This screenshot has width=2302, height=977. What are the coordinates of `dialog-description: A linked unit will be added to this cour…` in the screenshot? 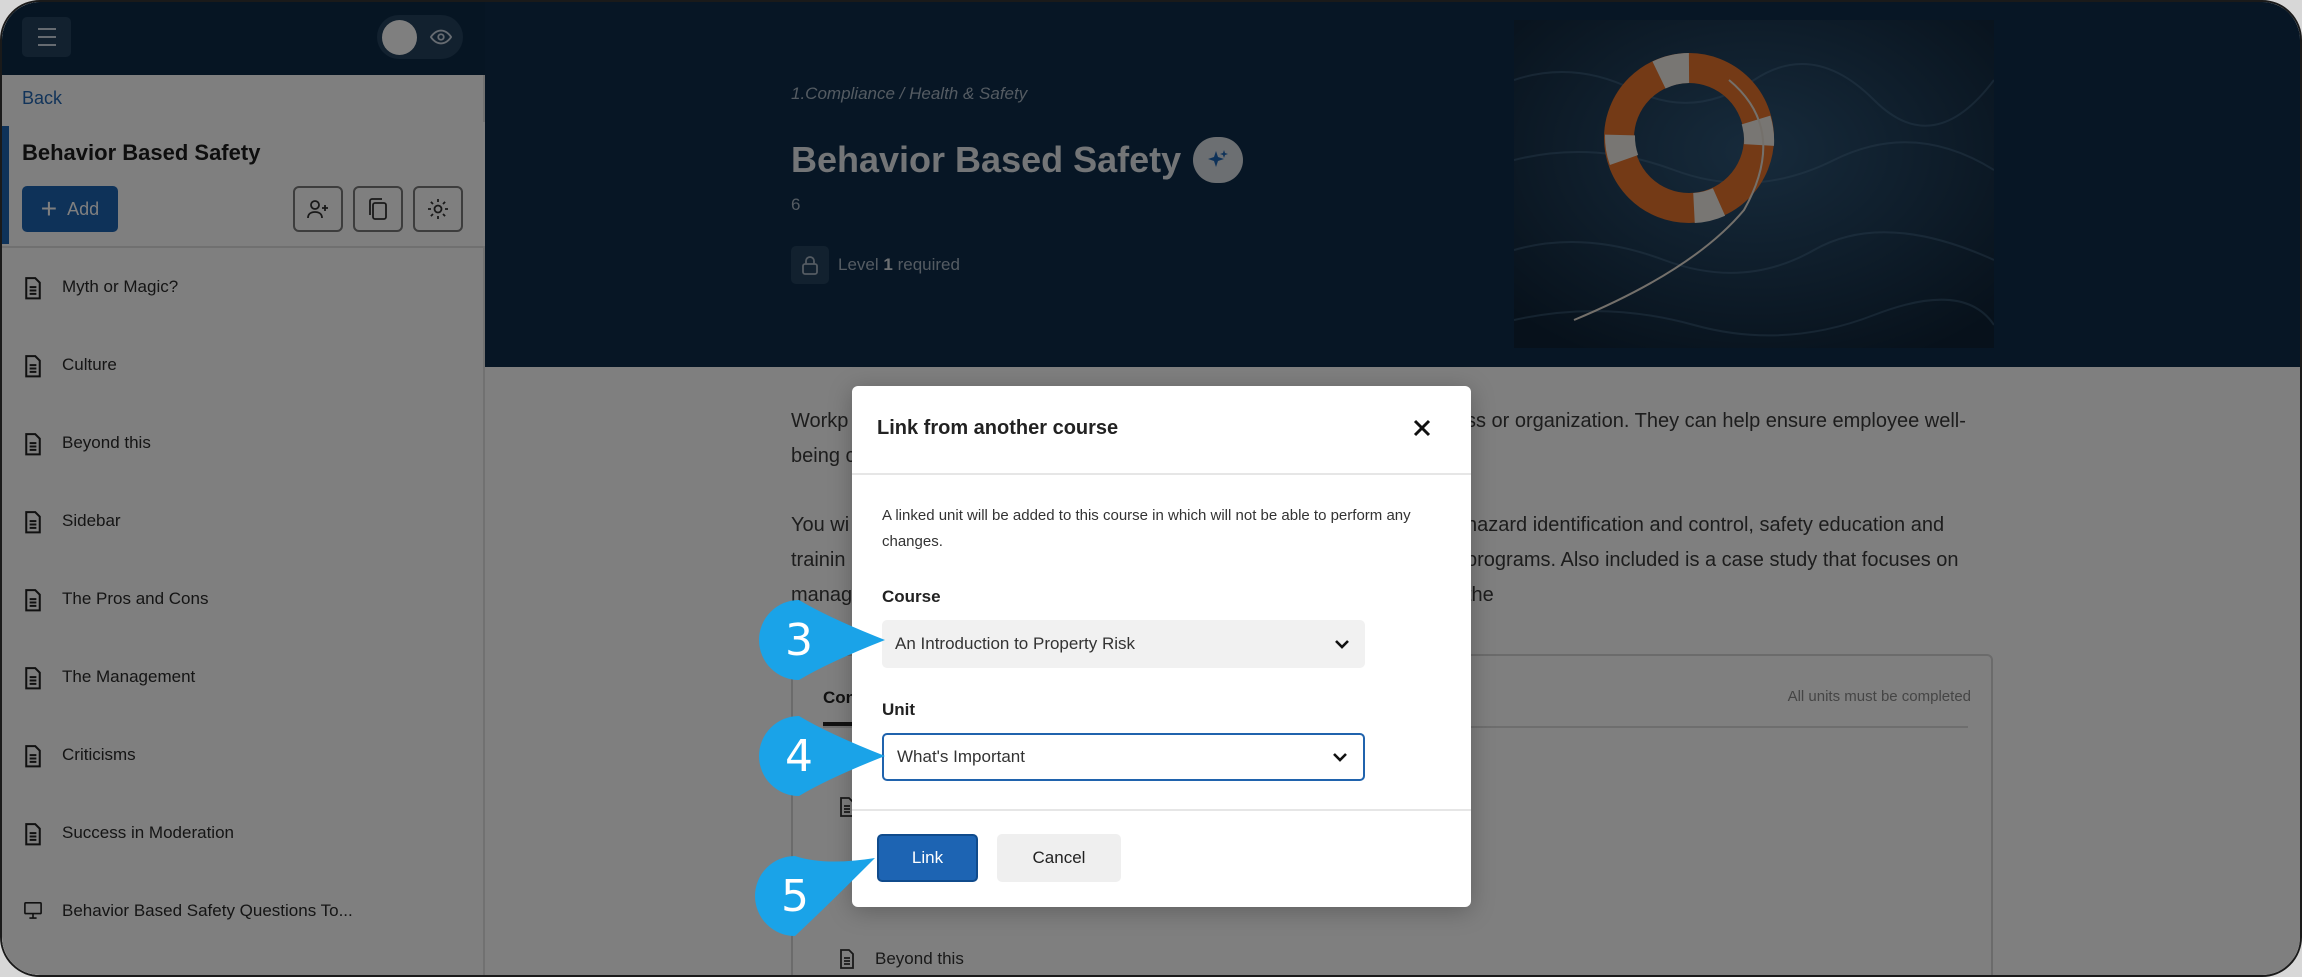 It's located at (1146, 528).